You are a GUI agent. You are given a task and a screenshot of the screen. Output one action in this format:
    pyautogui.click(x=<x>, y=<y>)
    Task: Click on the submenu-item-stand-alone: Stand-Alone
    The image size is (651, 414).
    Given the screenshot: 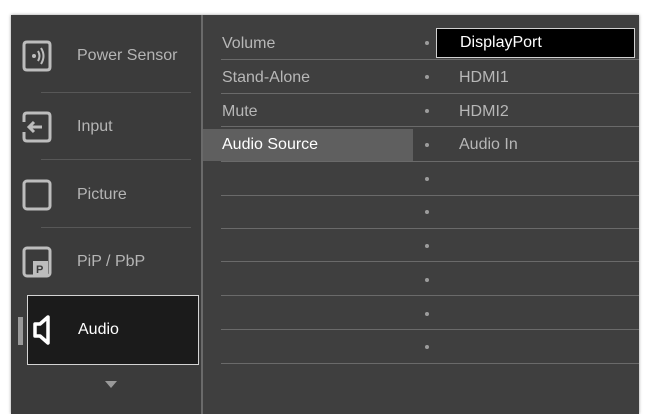 What is the action you would take?
    pyautogui.click(x=313, y=78)
    